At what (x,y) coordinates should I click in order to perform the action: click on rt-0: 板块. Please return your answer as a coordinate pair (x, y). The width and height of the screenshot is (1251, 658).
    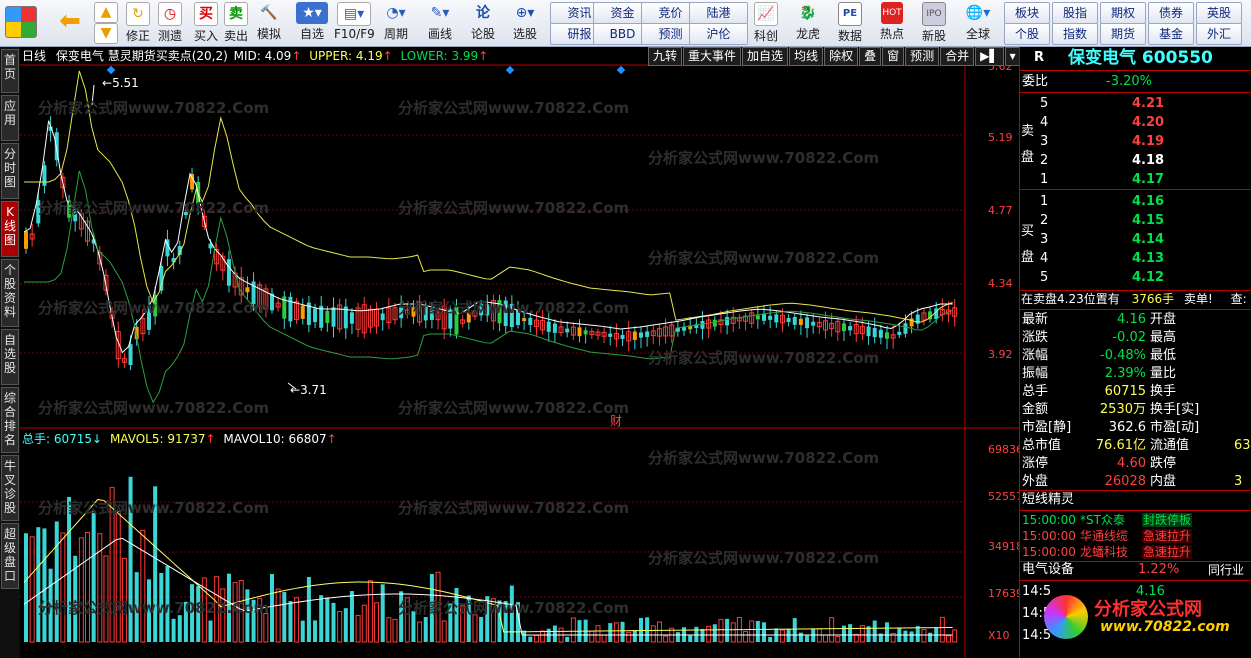
    Looking at the image, I should click on (1027, 13).